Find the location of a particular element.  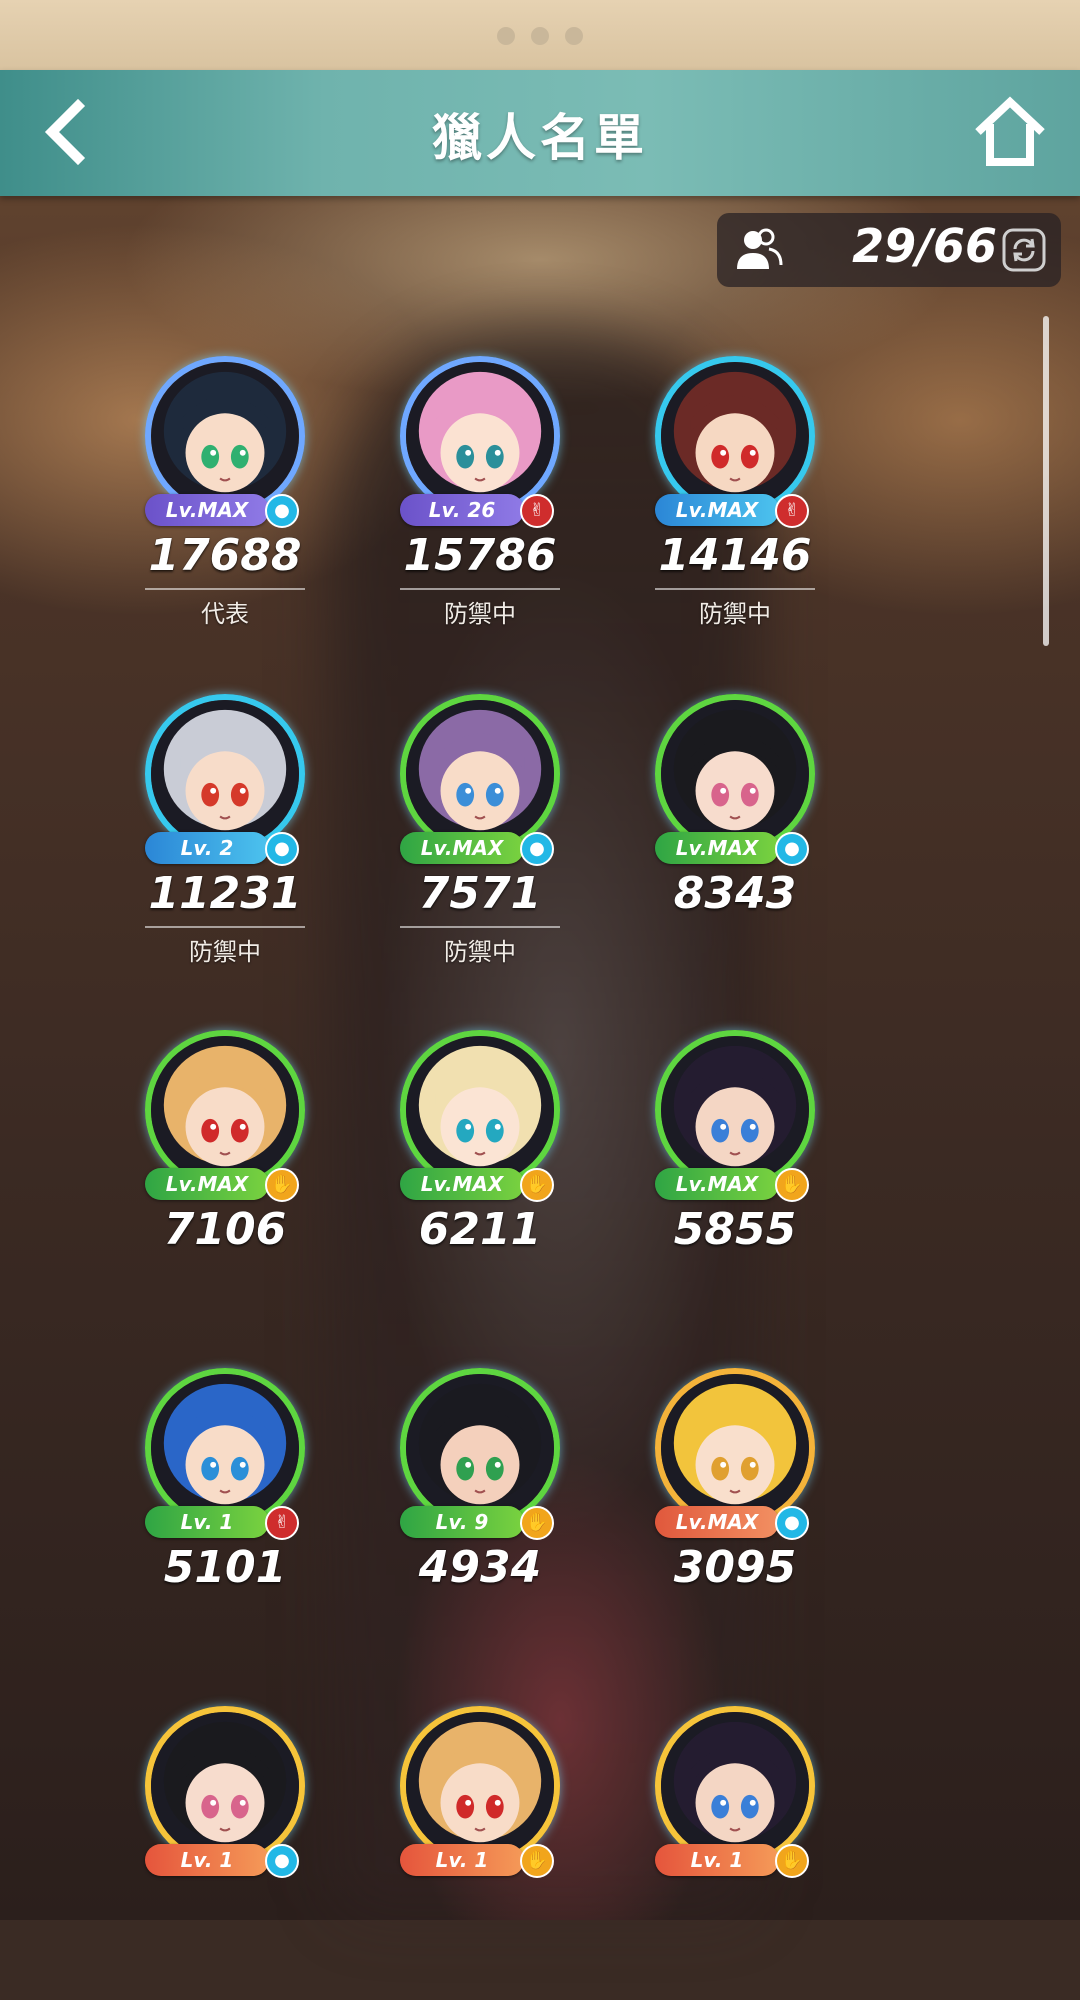

hunter-count: 29/66 is located at coordinates (924, 246).